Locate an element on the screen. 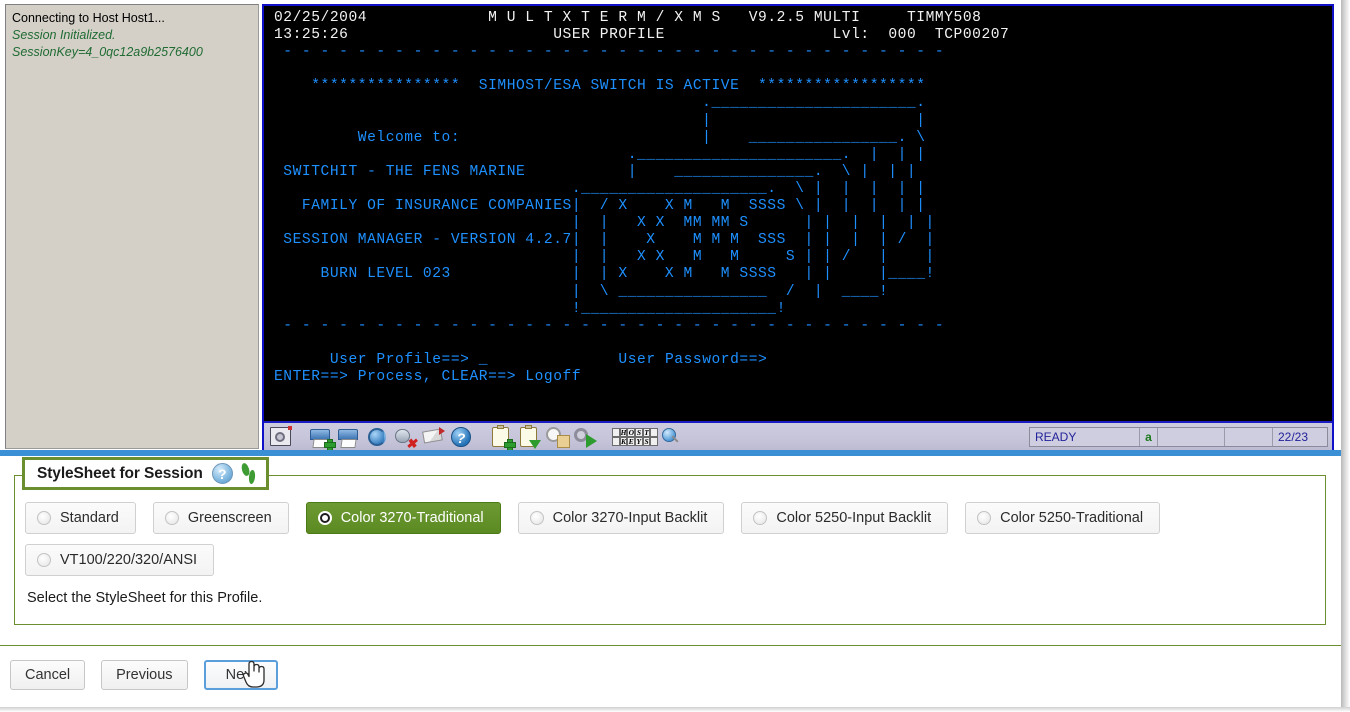  stylesheet-option-color-5250-input-backlit: Color 5250-Input Backlit is located at coordinates (845, 518).